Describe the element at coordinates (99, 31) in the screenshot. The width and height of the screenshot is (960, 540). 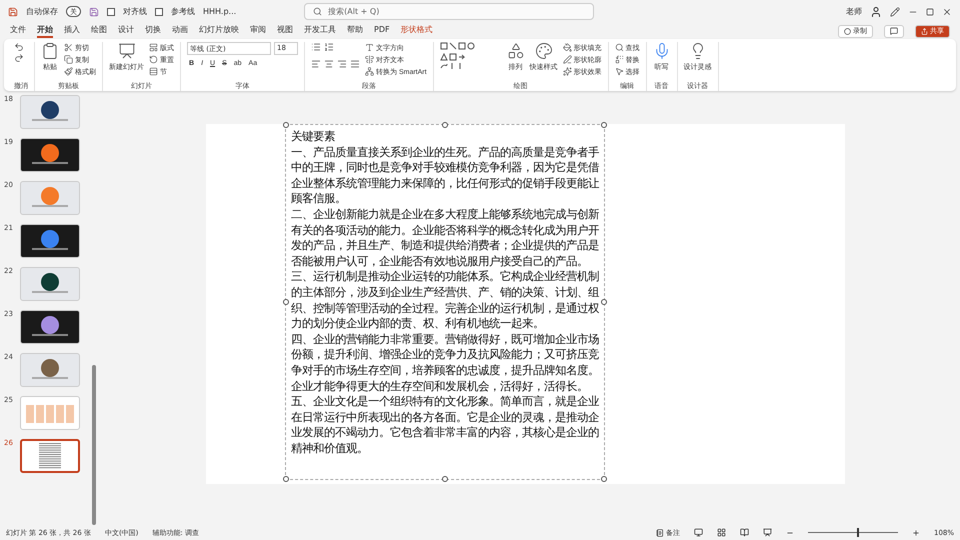
I see `menu-tab: 绘图` at that location.